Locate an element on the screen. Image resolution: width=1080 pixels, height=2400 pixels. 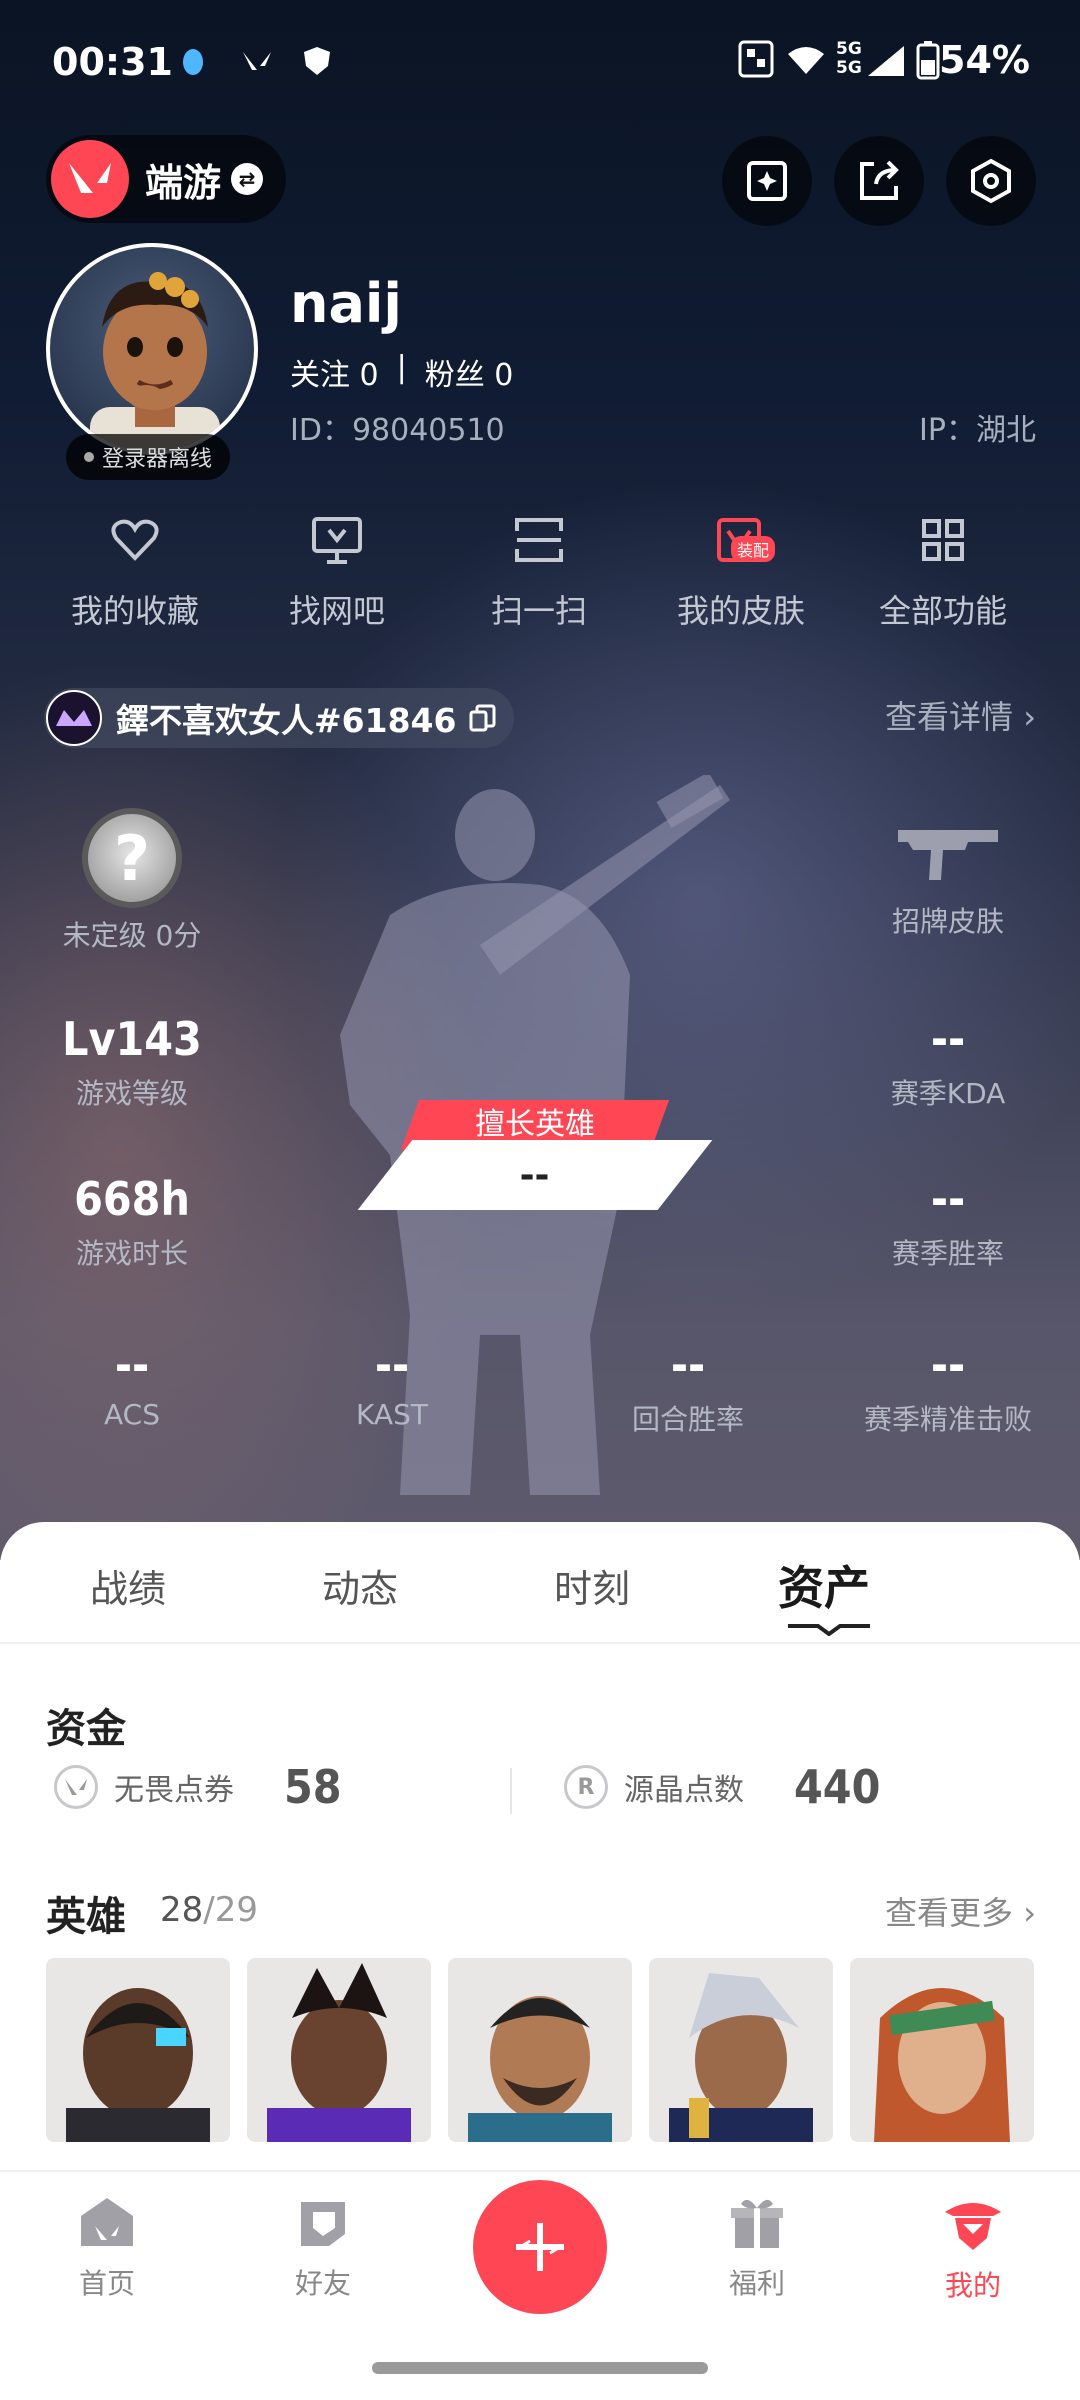
agents-count: 28/29 is located at coordinates (209, 1910).